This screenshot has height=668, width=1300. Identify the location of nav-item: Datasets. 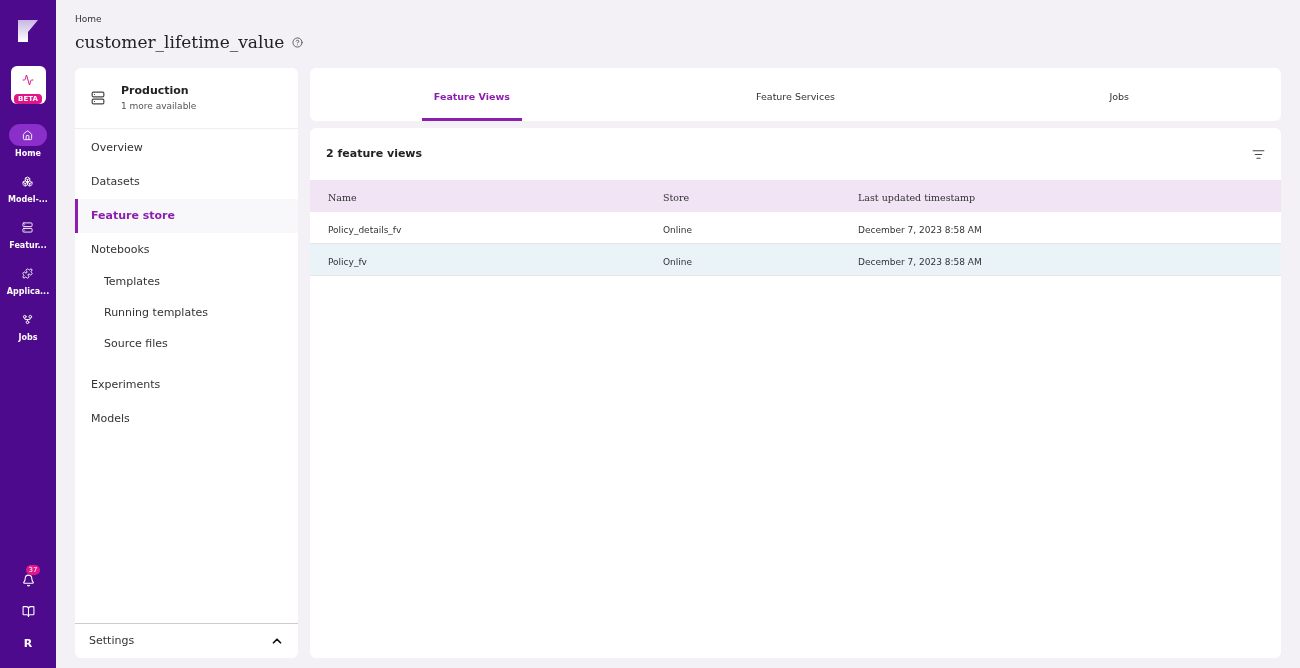
(186, 182).